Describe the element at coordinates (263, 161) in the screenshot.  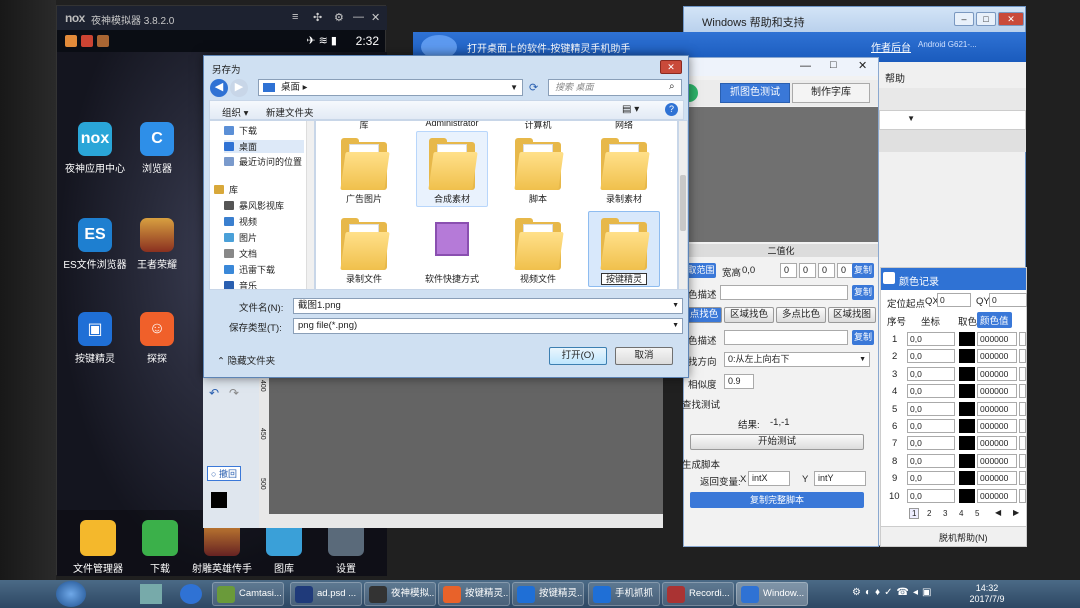
I see `nav-item-recent: 最近访问的位置` at that location.